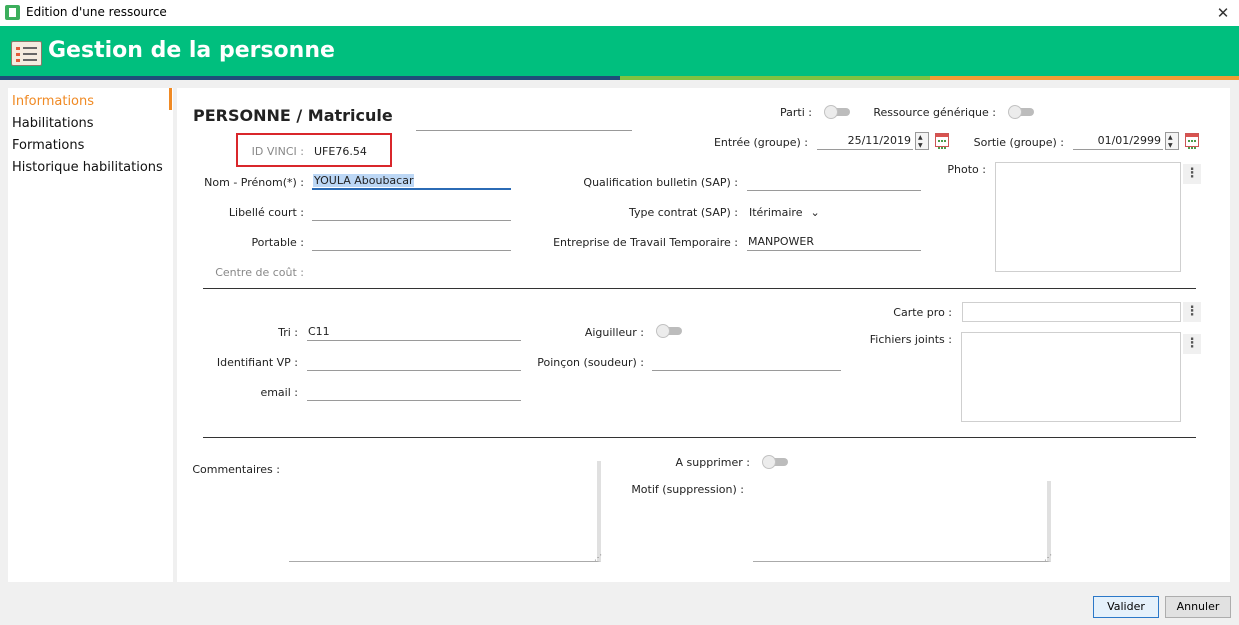 This screenshot has height=625, width=1239. Describe the element at coordinates (815, 212) in the screenshot. I see `chevron-down-icon: ⌄` at that location.